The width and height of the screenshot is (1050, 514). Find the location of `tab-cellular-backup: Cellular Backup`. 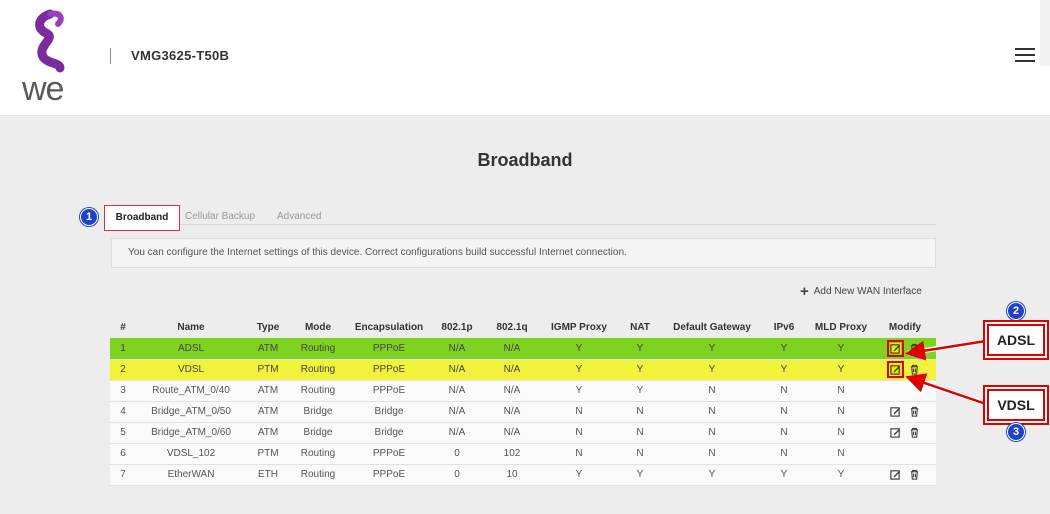

tab-cellular-backup: Cellular Backup is located at coordinates (220, 218).